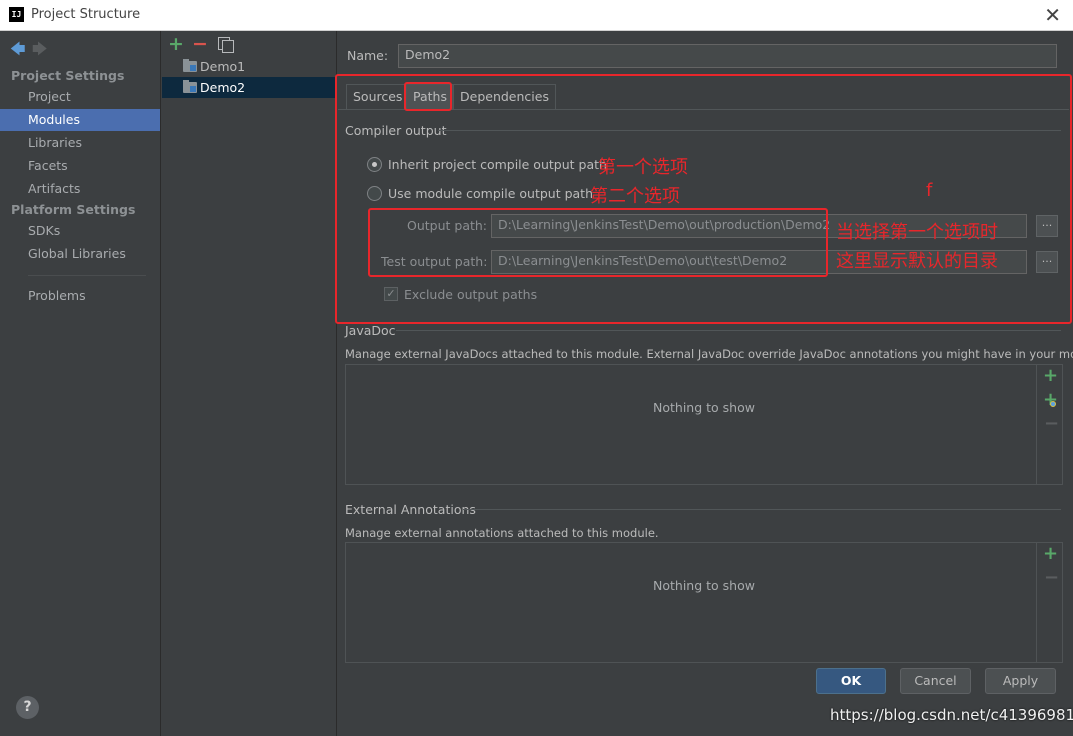  What do you see at coordinates (27, 707) in the screenshot?
I see `help-button: ?` at bounding box center [27, 707].